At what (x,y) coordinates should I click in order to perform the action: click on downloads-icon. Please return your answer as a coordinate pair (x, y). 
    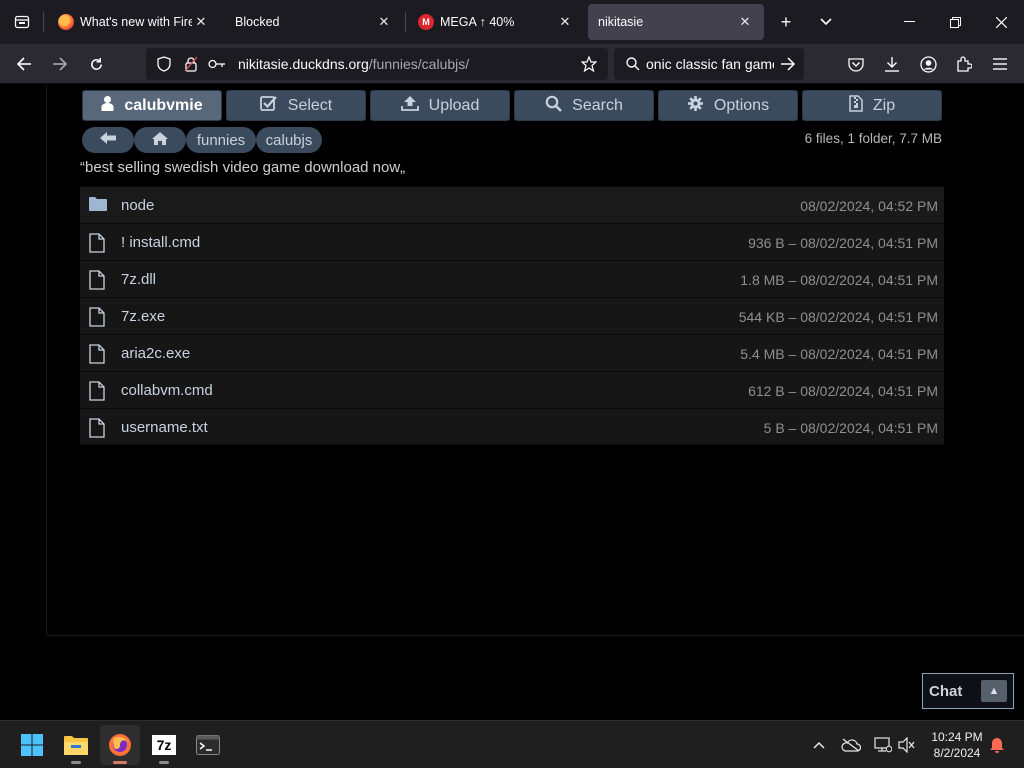
    Looking at the image, I should click on (892, 64).